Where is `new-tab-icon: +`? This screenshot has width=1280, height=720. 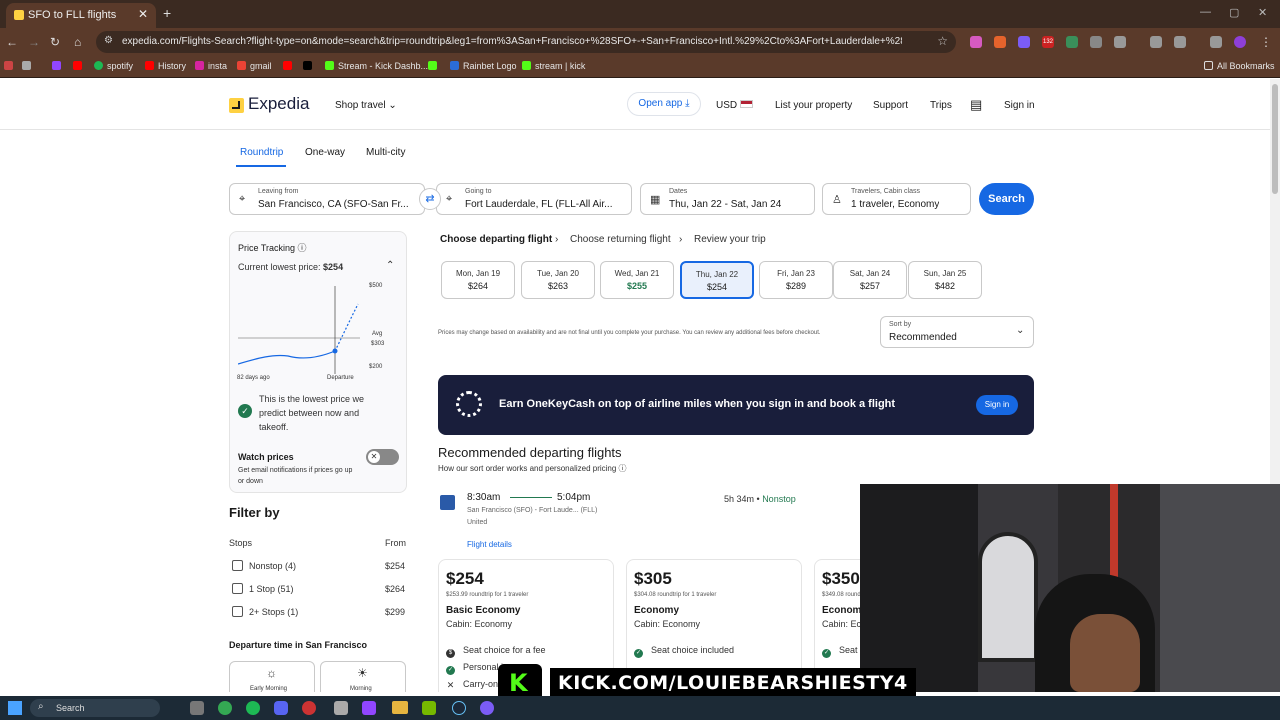 new-tab-icon: + is located at coordinates (167, 13).